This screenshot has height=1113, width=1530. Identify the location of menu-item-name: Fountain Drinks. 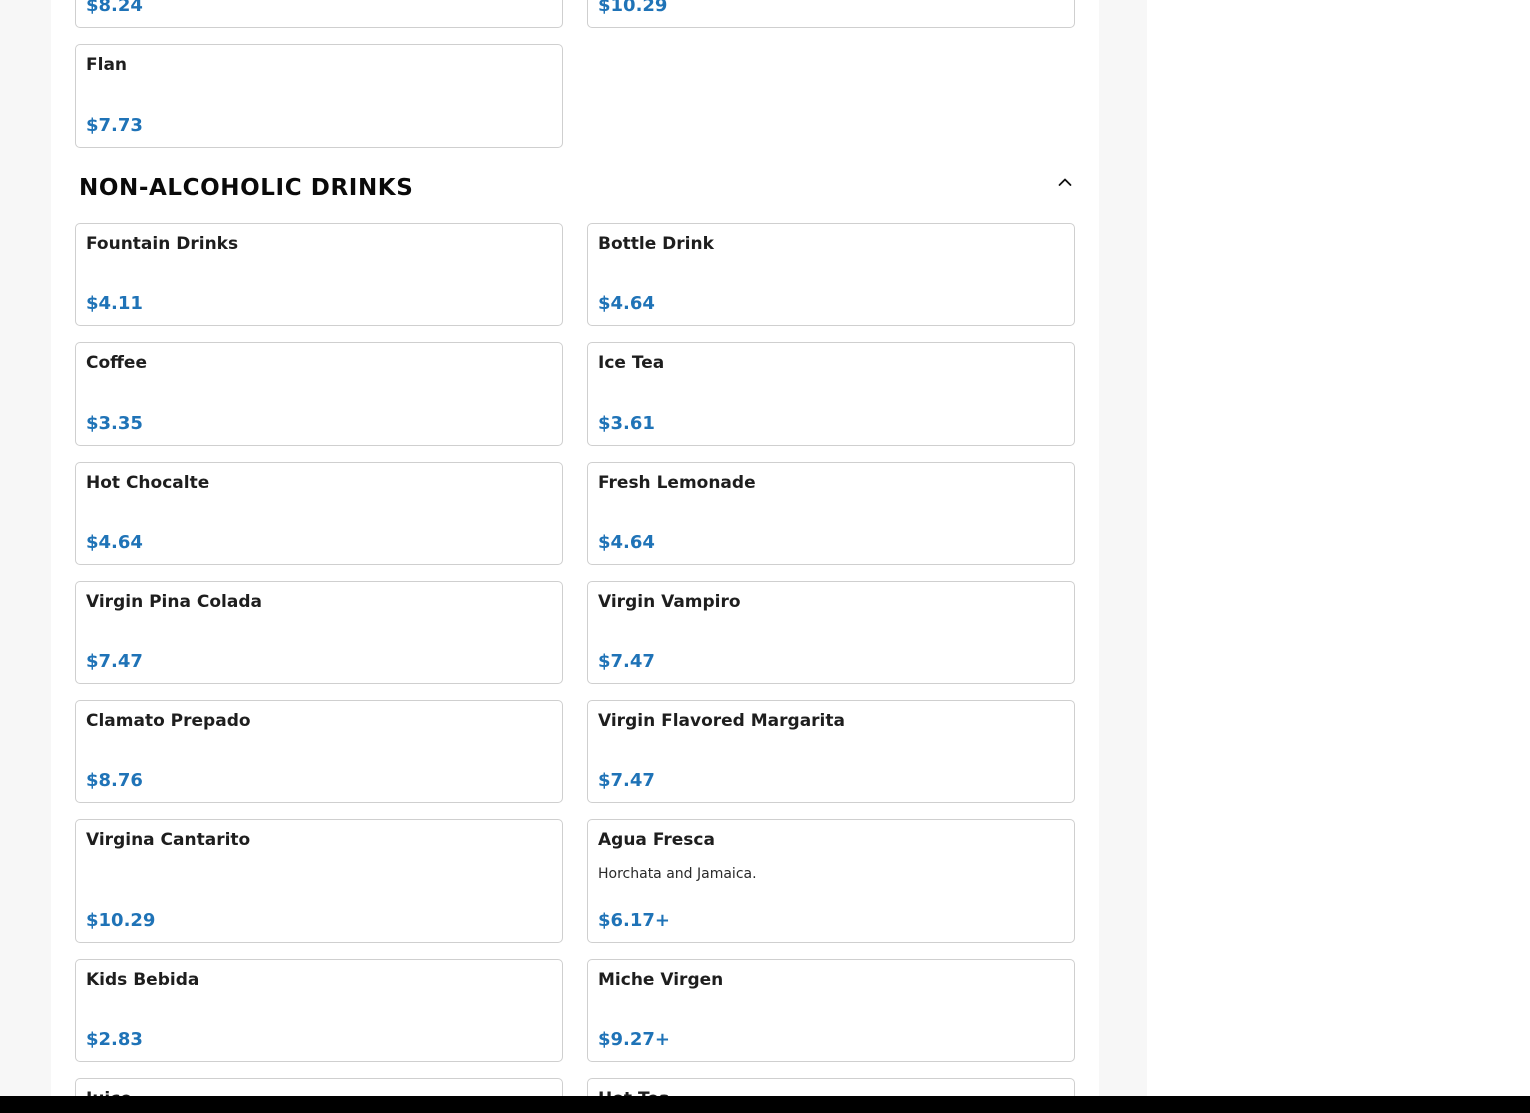
(162, 244).